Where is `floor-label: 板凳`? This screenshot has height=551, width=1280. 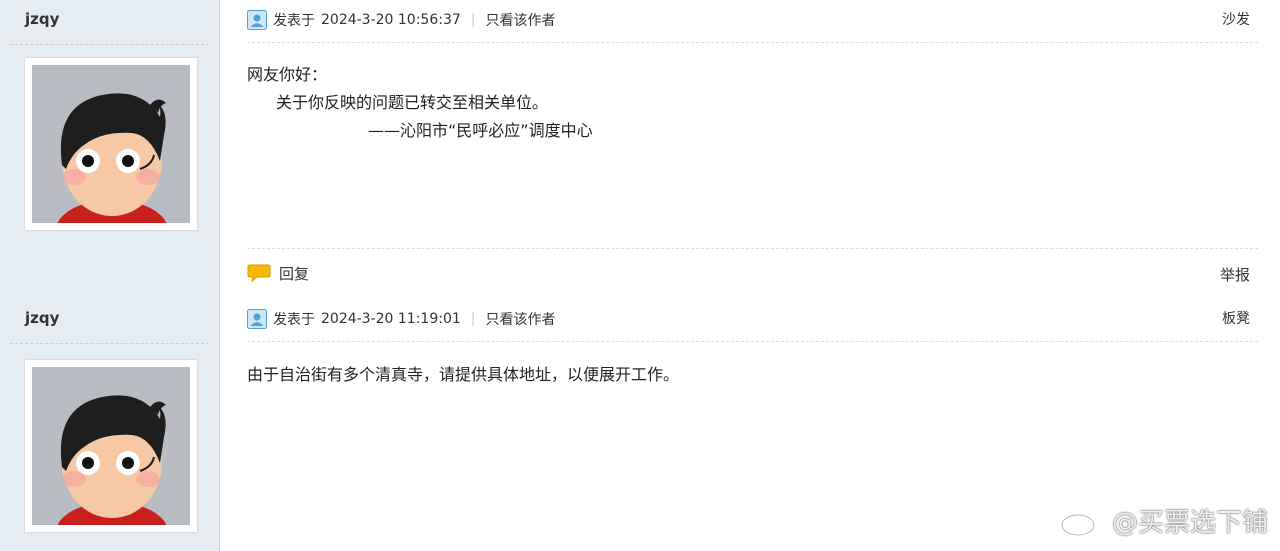
floor-label: 板凳 is located at coordinates (1236, 318).